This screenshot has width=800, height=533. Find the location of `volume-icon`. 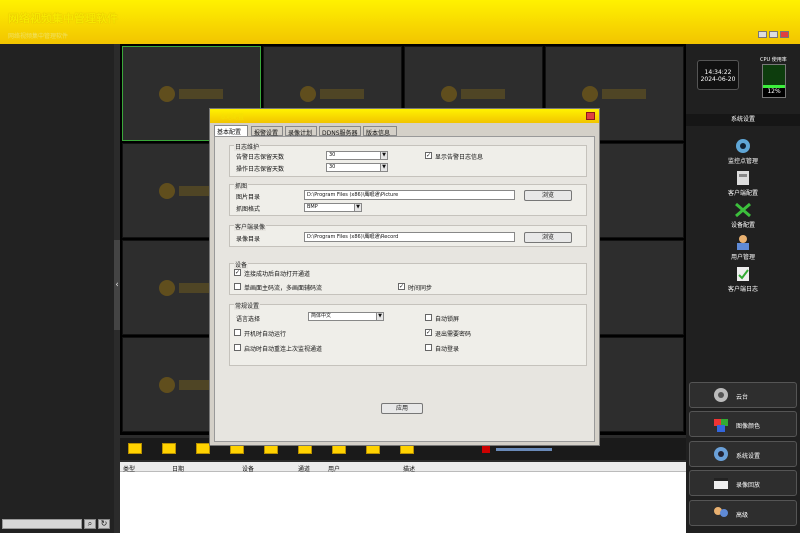

volume-icon is located at coordinates (486, 449).